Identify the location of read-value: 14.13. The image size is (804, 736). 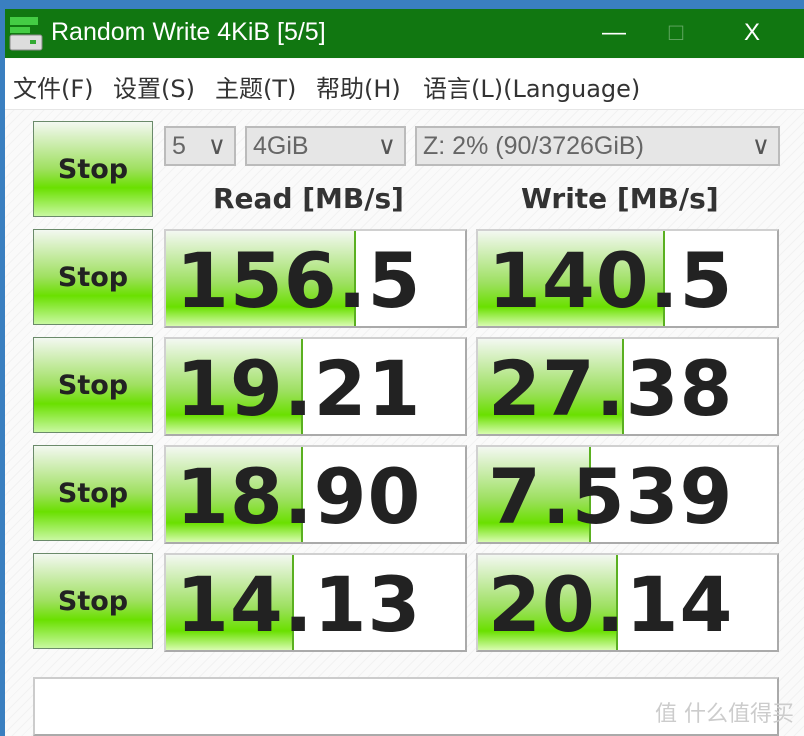
(299, 604).